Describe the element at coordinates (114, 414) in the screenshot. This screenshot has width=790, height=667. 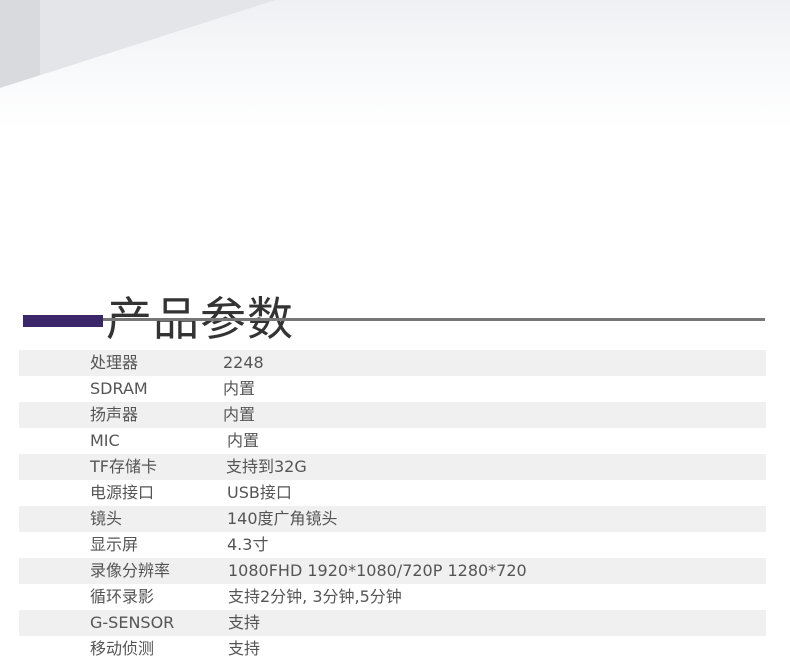
I see `spec-label: 扬声器` at that location.